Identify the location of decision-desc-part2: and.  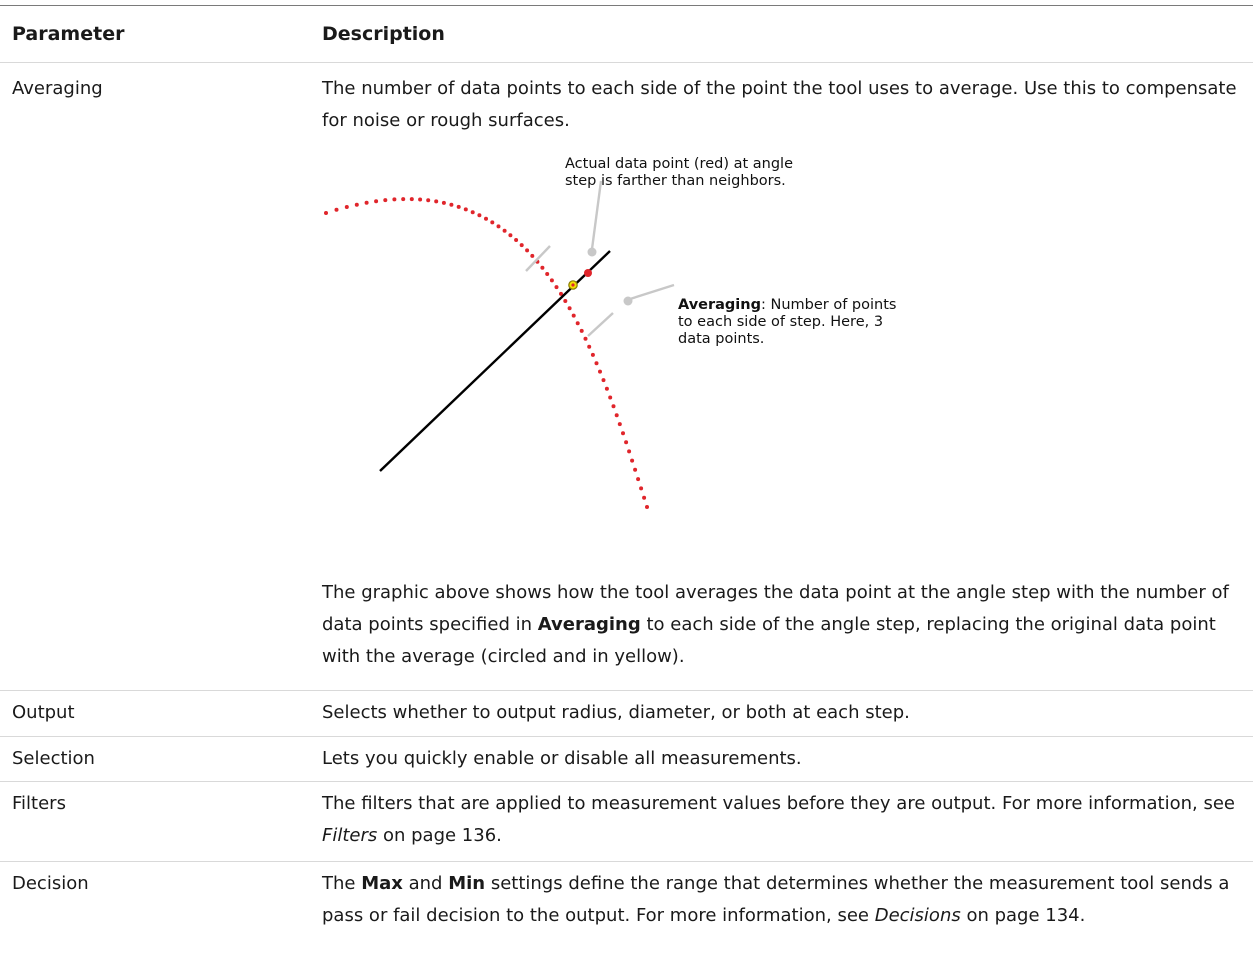
(425, 883).